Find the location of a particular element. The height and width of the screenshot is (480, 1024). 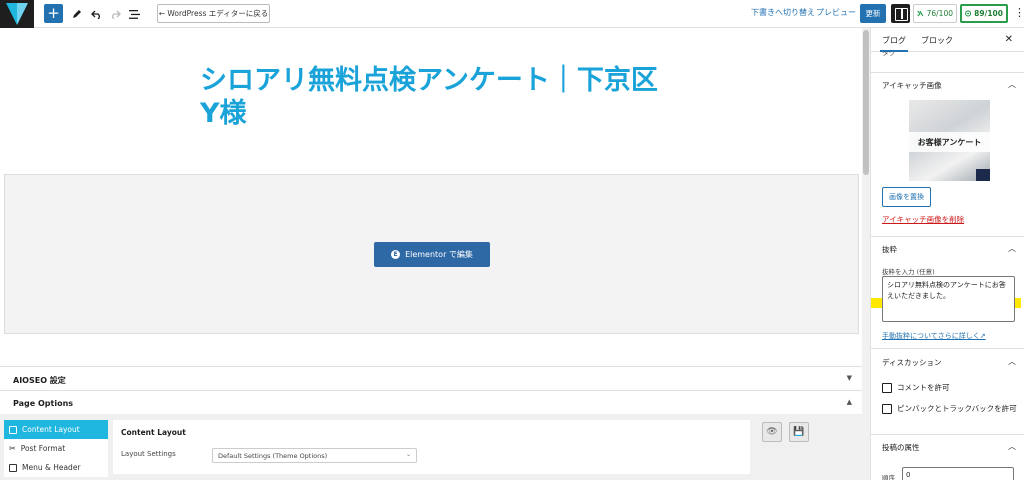

logo-mark is located at coordinates (983, 175).